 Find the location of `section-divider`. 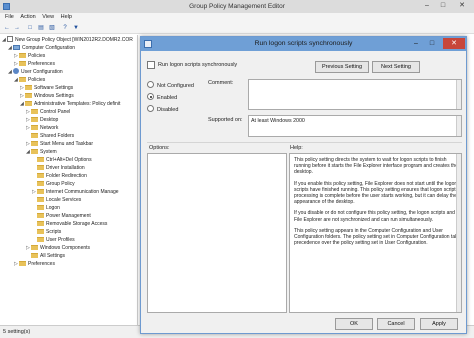

section-divider is located at coordinates (304, 142).